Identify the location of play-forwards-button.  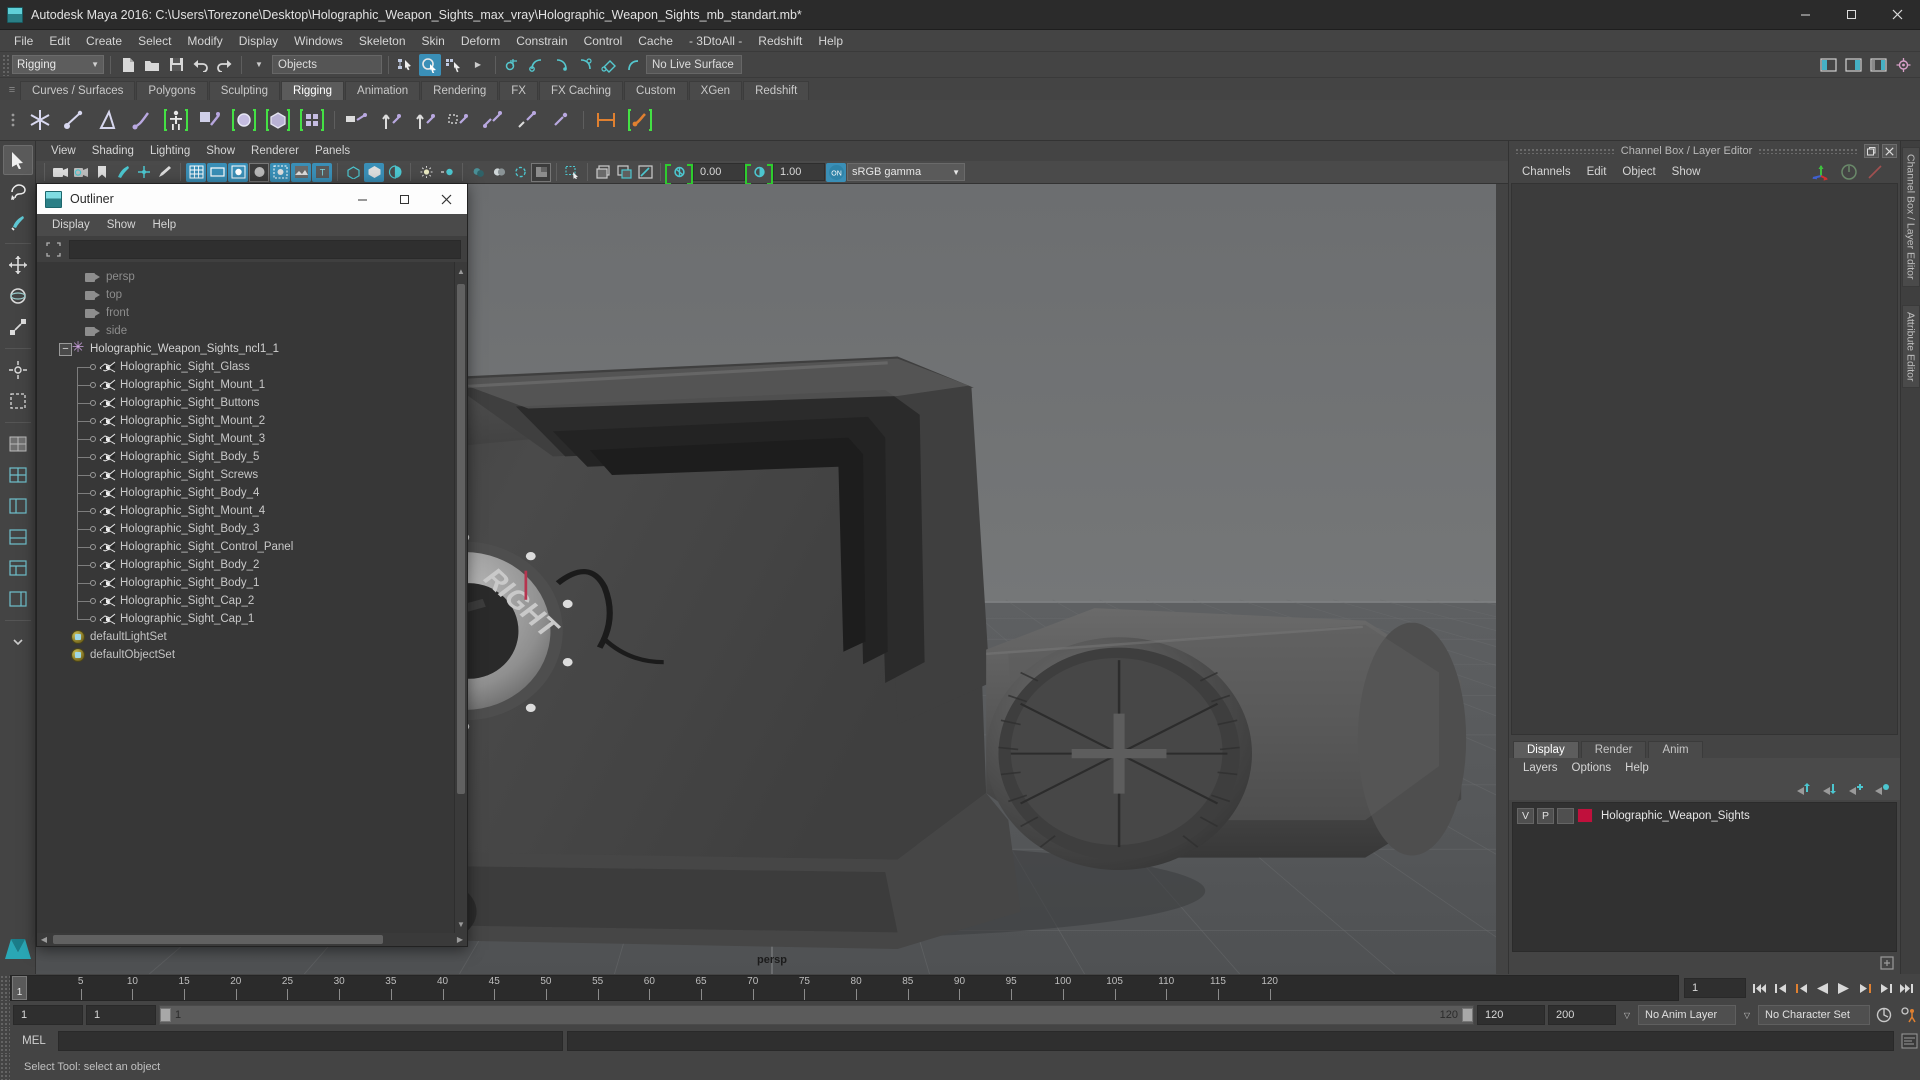
(1843, 988).